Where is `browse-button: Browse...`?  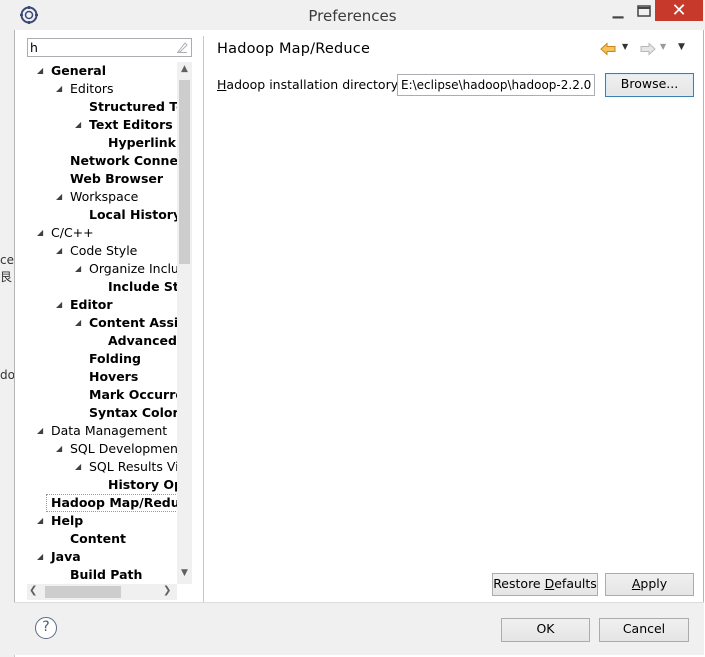 browse-button: Browse... is located at coordinates (649, 85).